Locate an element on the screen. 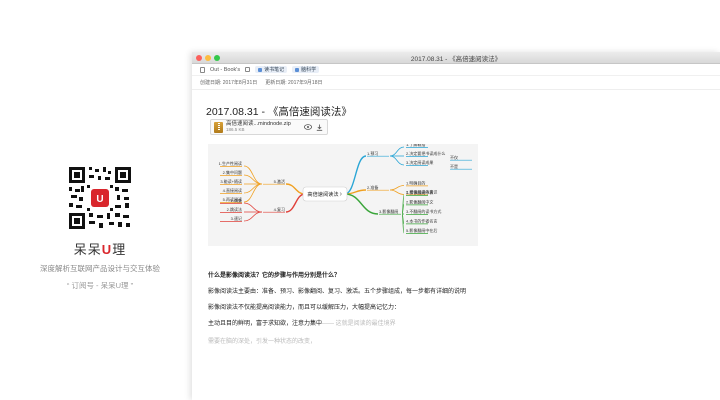  promo-block: U 呆呆U理 深度解析互联网产品设计与交互体验 “ 订阅号 - 呆呆U理 ” is located at coordinates (100, 228).